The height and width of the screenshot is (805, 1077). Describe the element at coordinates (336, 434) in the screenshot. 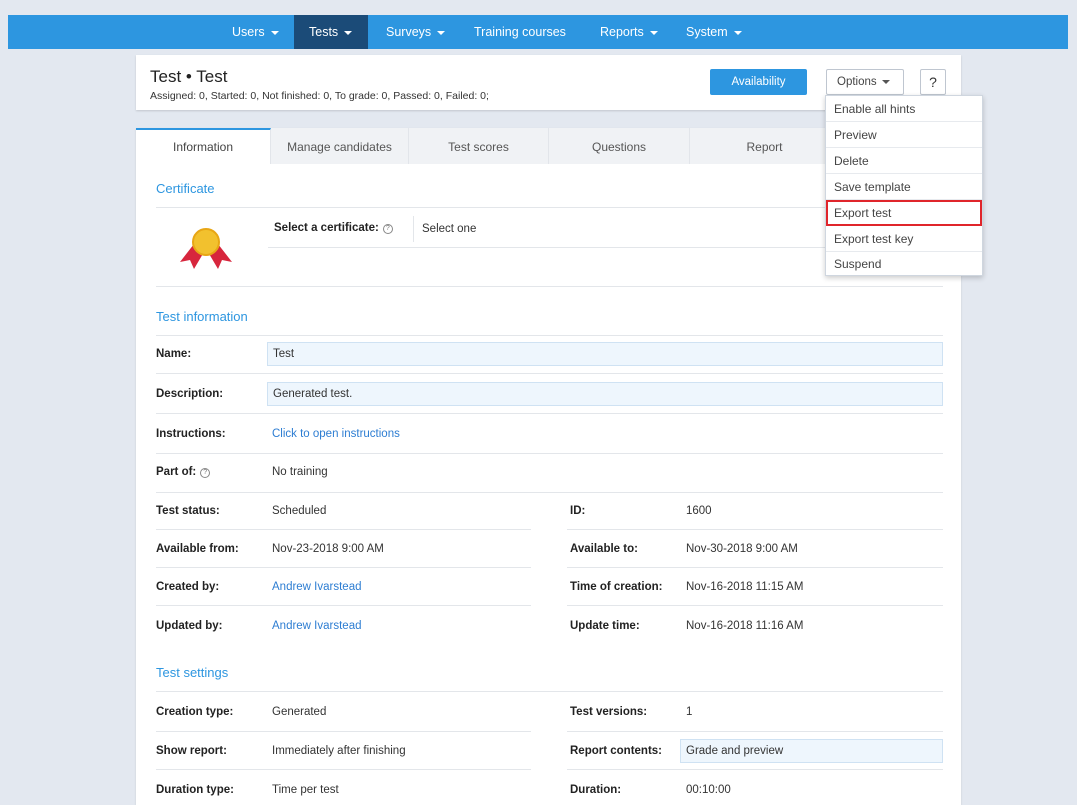

I see `instructions-link: Click to open instructions` at that location.